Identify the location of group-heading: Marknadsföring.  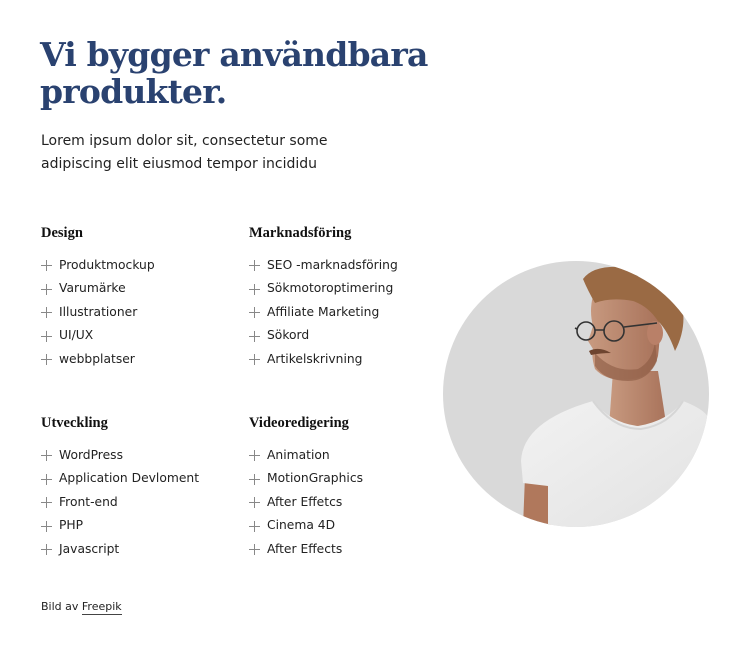
(300, 233).